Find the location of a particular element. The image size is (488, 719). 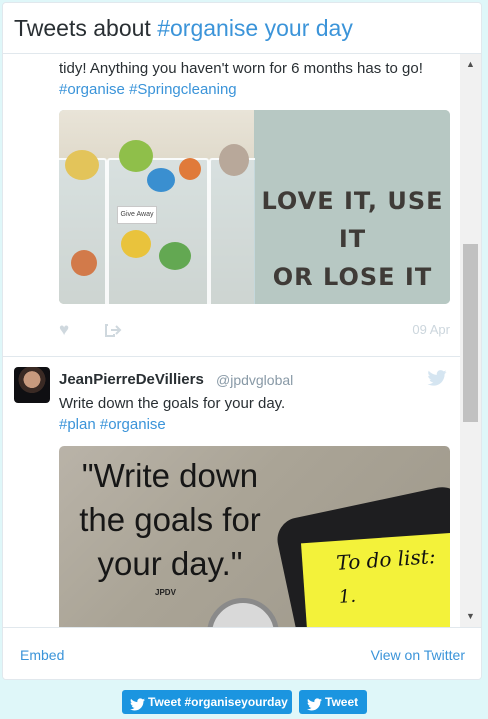

hashtag-link: #plan is located at coordinates (77, 424).